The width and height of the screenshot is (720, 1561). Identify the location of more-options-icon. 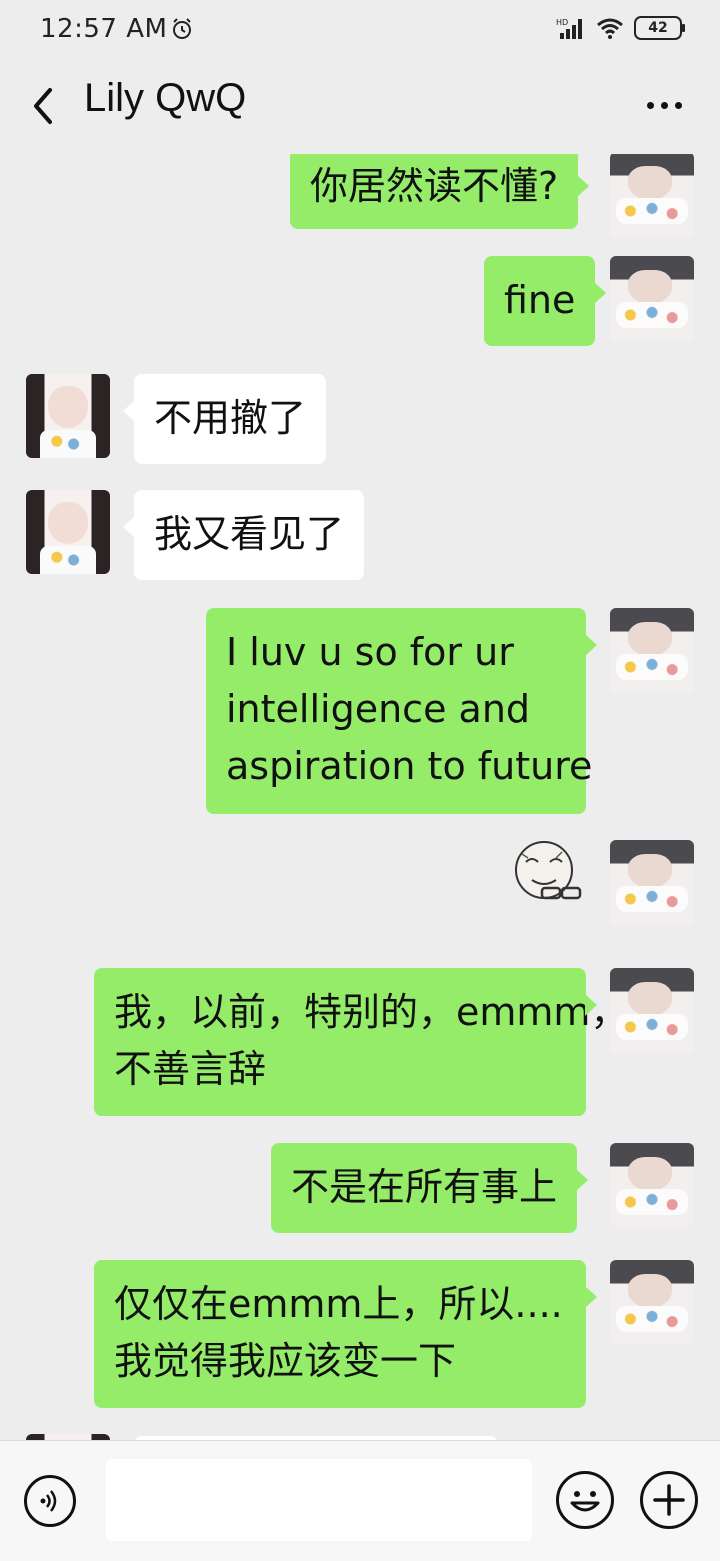
(664, 105).